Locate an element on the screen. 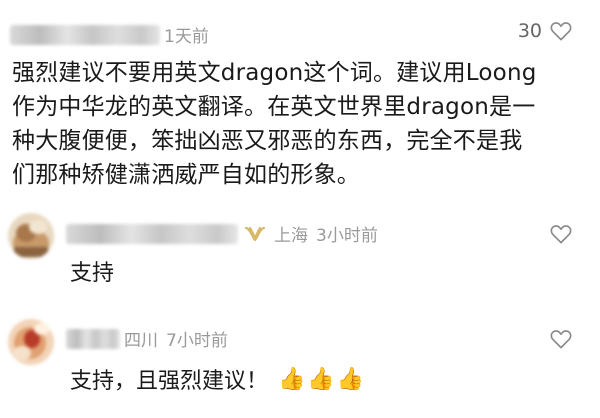 This screenshot has width=600, height=418. comment-line: 种大腹便便，笨拙凶恶又邪恶的东西，完全不是我 is located at coordinates (267, 141).